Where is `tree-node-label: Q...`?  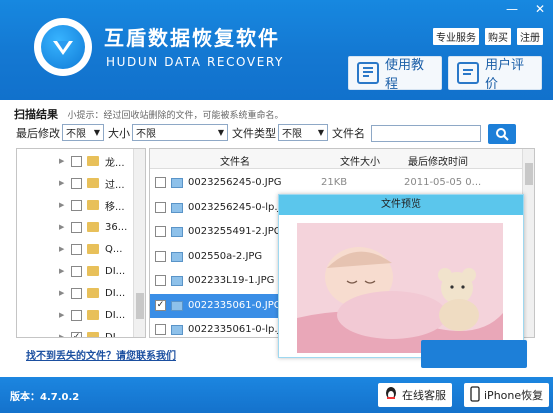 tree-node-label: Q... is located at coordinates (114, 249).